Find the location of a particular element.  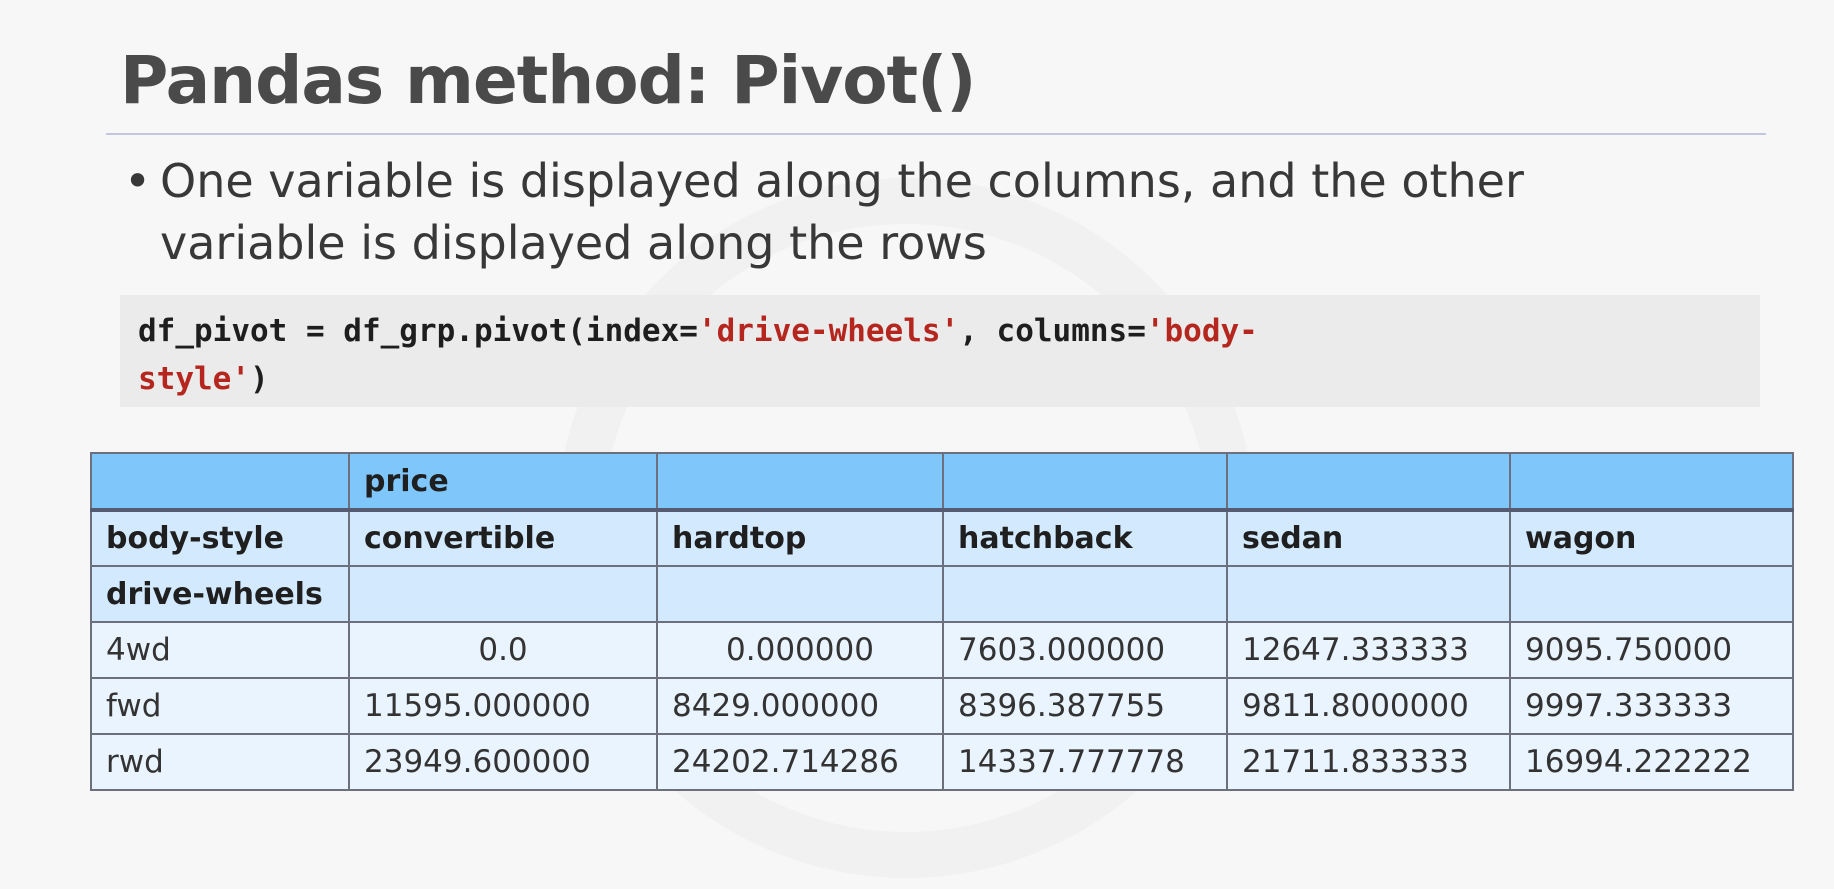

table-header-cell: body-style is located at coordinates (220, 538).